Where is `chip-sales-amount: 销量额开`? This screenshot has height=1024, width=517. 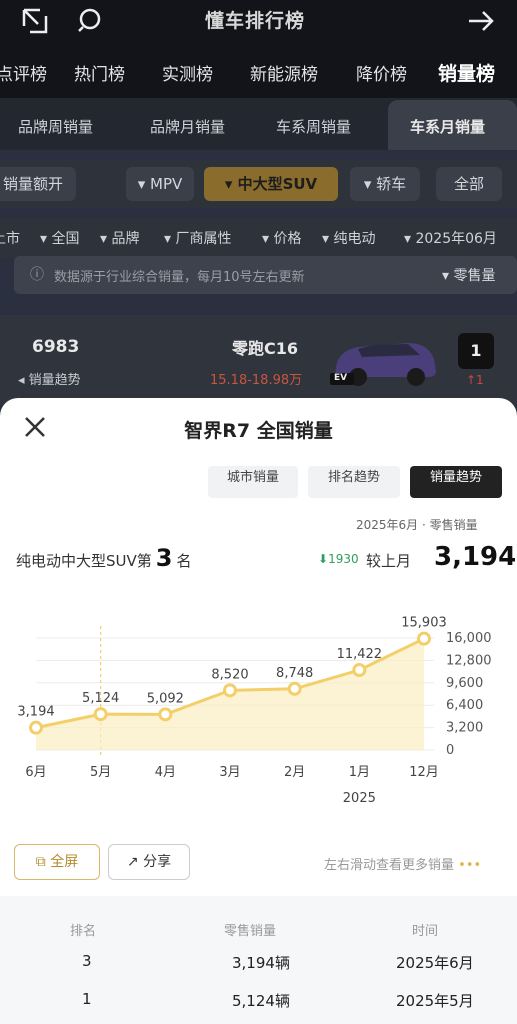
chip-sales-amount: 销量额开 is located at coordinates (38, 184).